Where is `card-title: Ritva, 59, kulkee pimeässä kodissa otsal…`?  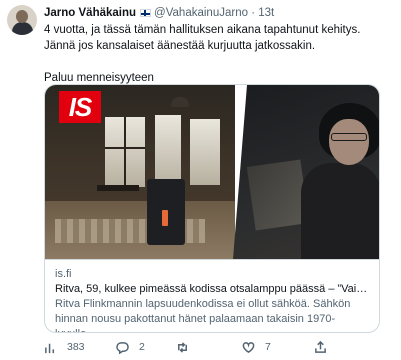 card-title: Ritva, 59, kulkee pimeässä kodissa otsal… is located at coordinates (212, 289).